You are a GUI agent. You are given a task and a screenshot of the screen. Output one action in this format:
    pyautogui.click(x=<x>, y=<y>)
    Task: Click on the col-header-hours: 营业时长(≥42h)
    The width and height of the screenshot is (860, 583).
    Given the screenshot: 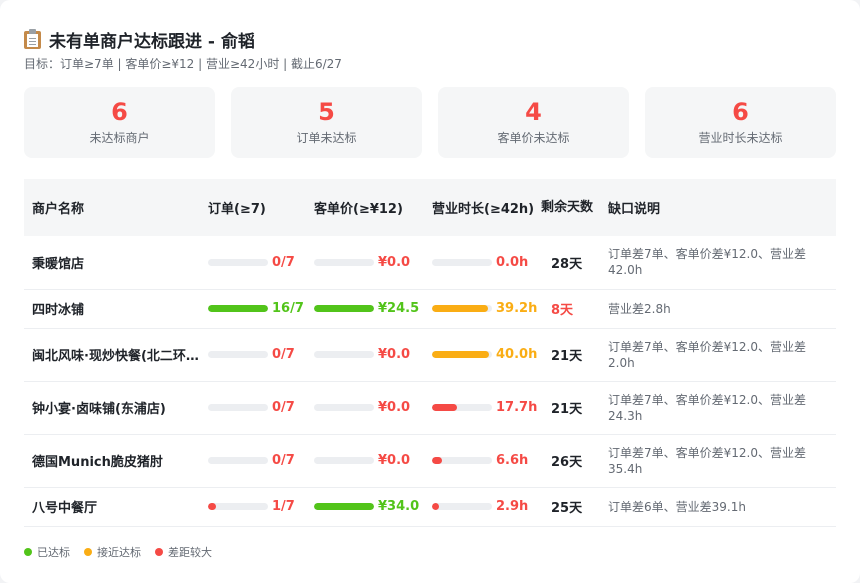 What is the action you would take?
    pyautogui.click(x=483, y=209)
    